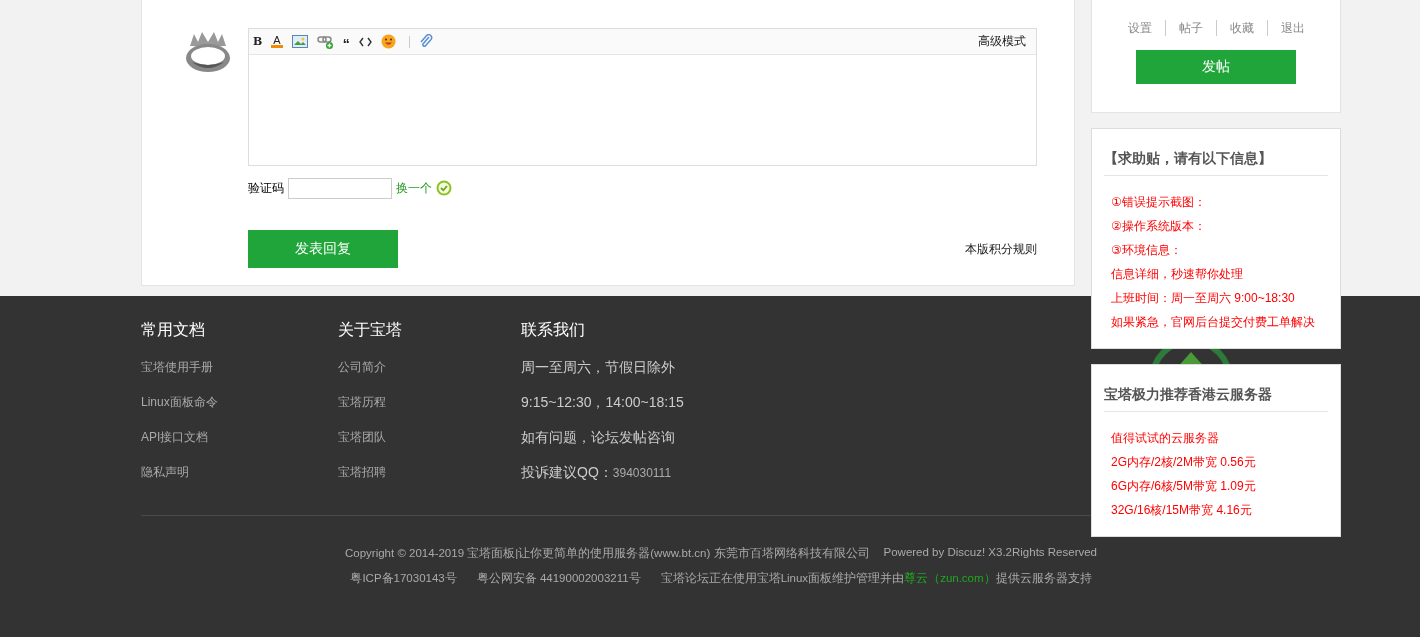 The image size is (1420, 637). I want to click on code-icon, so click(365, 41).